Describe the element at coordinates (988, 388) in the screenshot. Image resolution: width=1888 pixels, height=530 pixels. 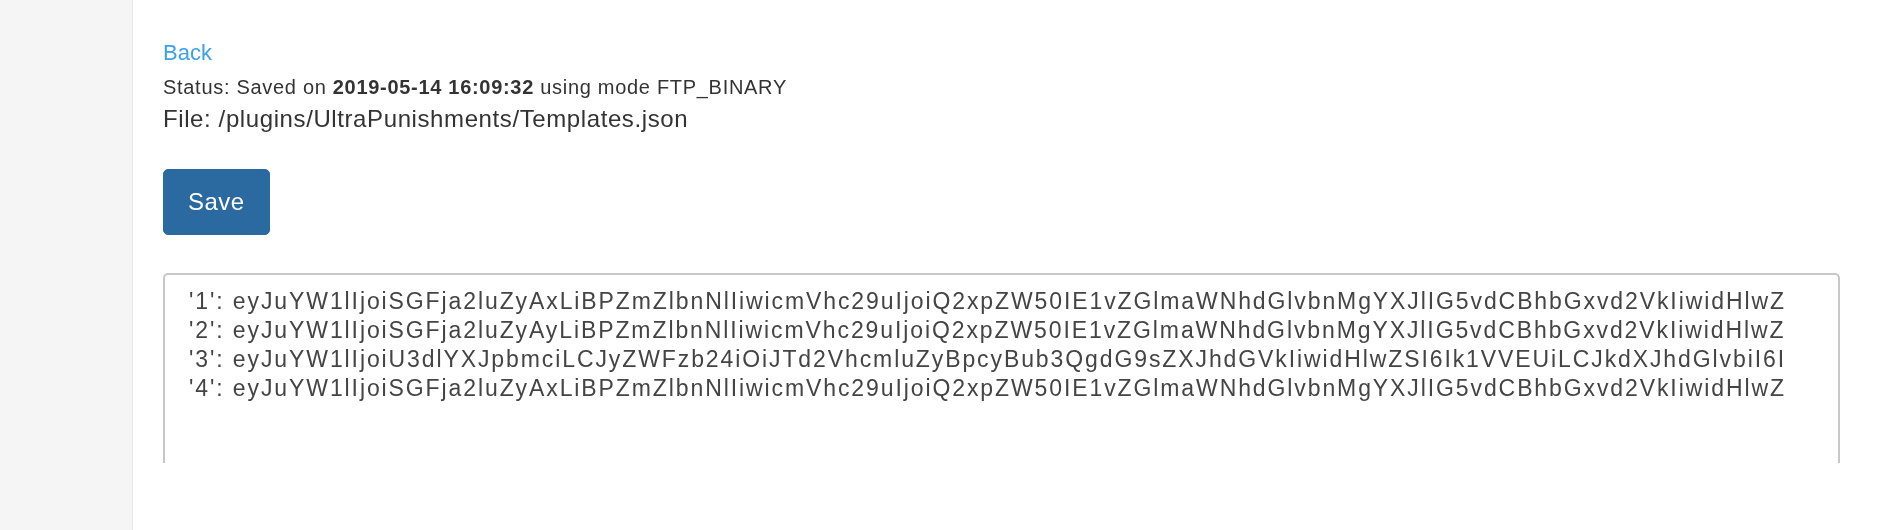
I see `code-line: '4': eyJuYW1lIjoiSGFja2luZyAxLiBPZmZlbnNlIiwicmVhc29uIjoiQ2xpZW50IE1vZGlmaWNhdGlvbnMgYXJlIG5vdCBhbGxvd2VkIiwidHlwZ` at that location.